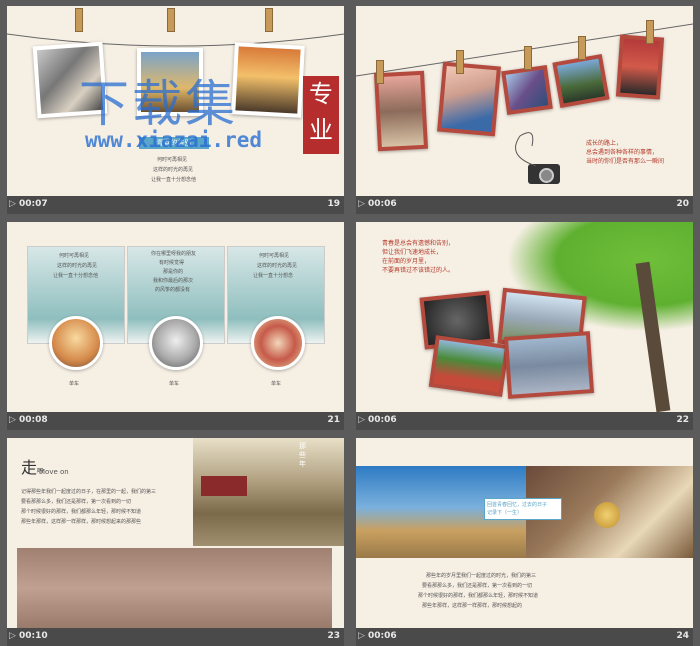 The width and height of the screenshot is (700, 646). Describe the element at coordinates (173, 281) in the screenshot. I see `panel-text: 我和你最后的那次` at that location.